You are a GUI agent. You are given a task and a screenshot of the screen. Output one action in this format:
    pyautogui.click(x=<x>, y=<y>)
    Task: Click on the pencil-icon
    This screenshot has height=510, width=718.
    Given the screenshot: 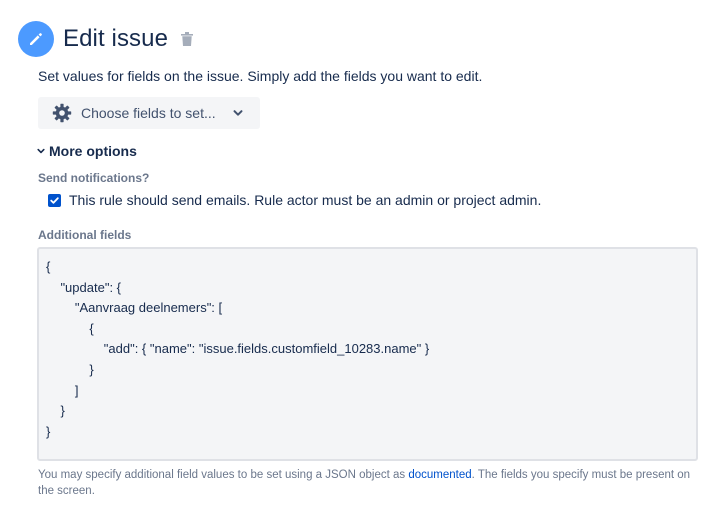 What is the action you would take?
    pyautogui.click(x=36, y=39)
    